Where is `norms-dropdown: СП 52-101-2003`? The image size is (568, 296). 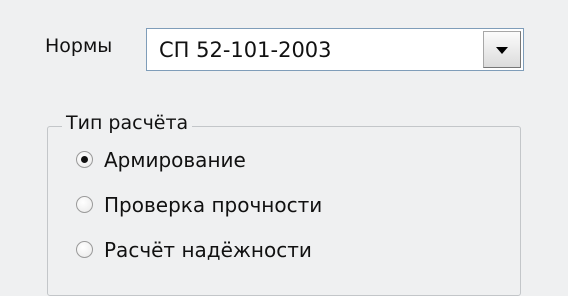
norms-dropdown: СП 52-101-2003 is located at coordinates (335, 49).